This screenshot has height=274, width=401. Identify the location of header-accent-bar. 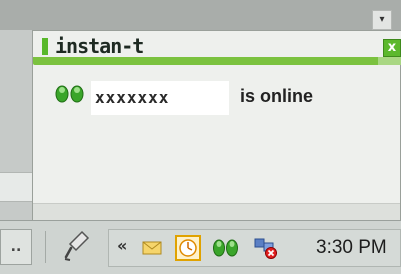
(205, 61).